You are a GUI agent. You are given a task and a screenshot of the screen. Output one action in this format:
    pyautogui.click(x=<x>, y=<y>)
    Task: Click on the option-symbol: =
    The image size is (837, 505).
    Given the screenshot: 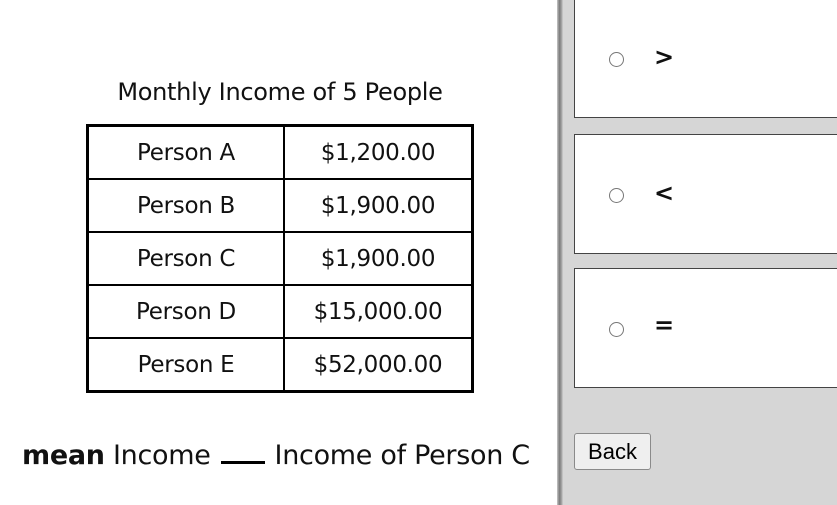 What is the action you would take?
    pyautogui.click(x=664, y=325)
    